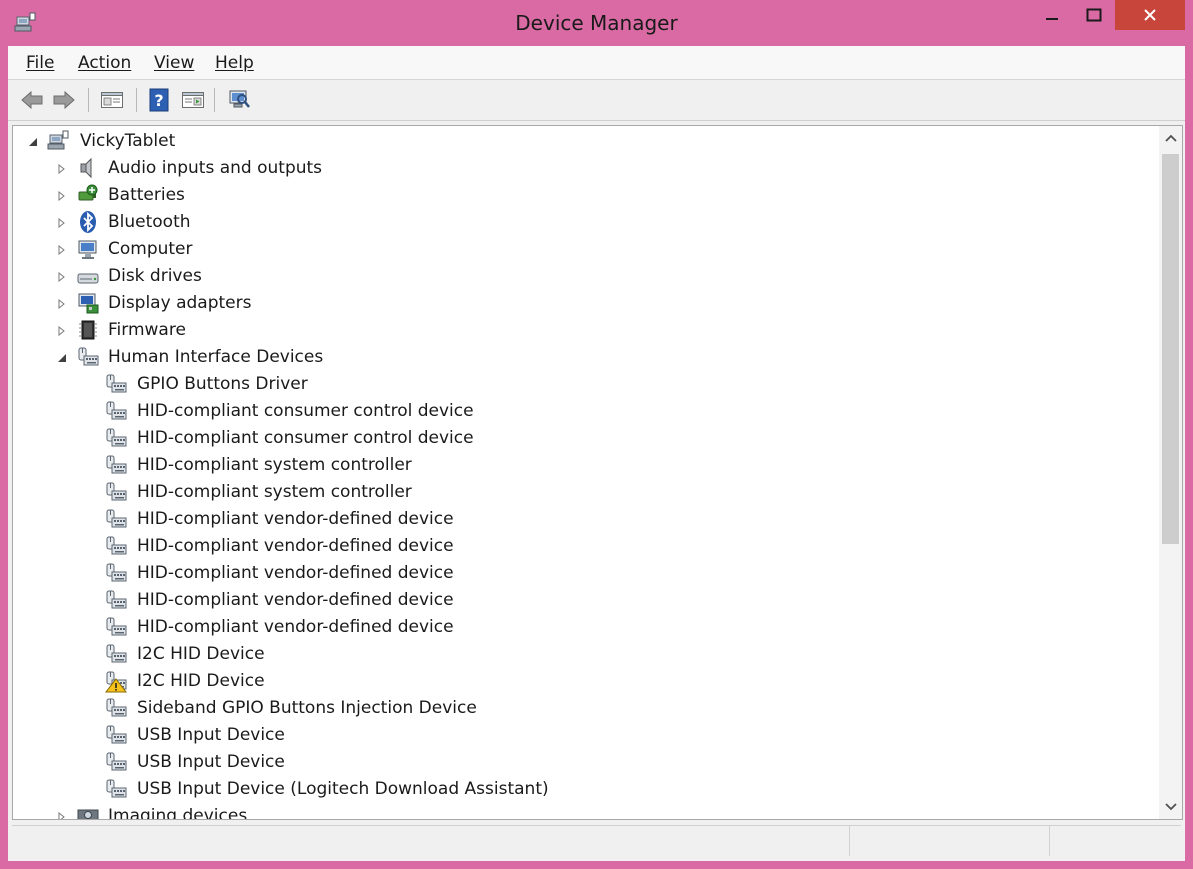 This screenshot has height=869, width=1193. Describe the element at coordinates (180, 303) in the screenshot. I see `tree-node-label: Display adapters` at that location.